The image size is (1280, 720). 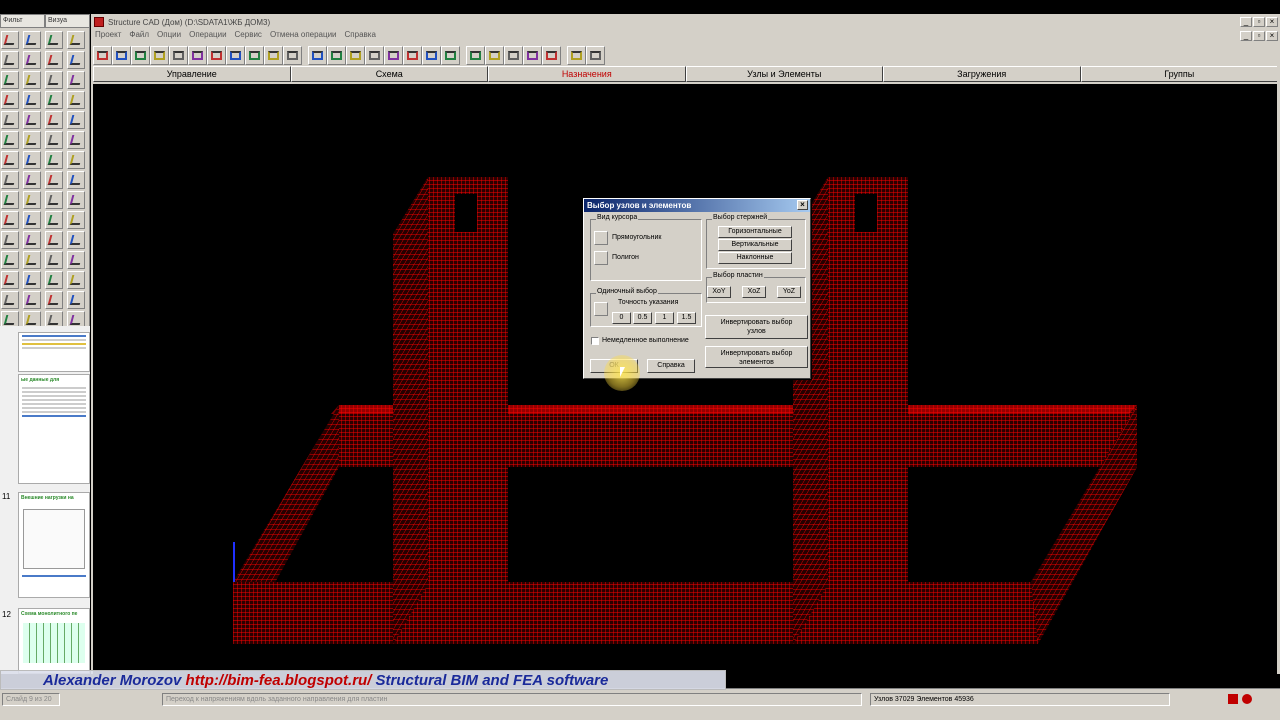 What do you see at coordinates (755, 258) in the screenshot?
I see `inclined-rods-button: Наклонные` at bounding box center [755, 258].